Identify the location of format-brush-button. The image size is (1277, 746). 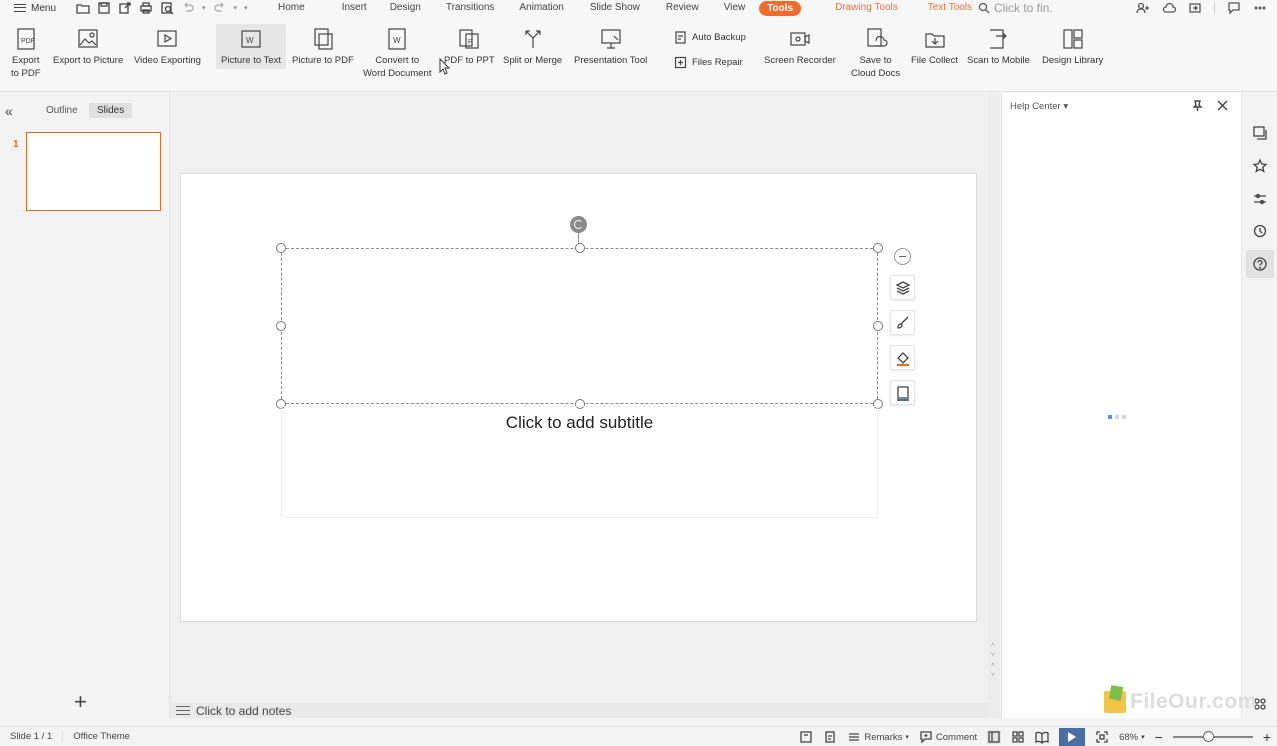
(902, 322).